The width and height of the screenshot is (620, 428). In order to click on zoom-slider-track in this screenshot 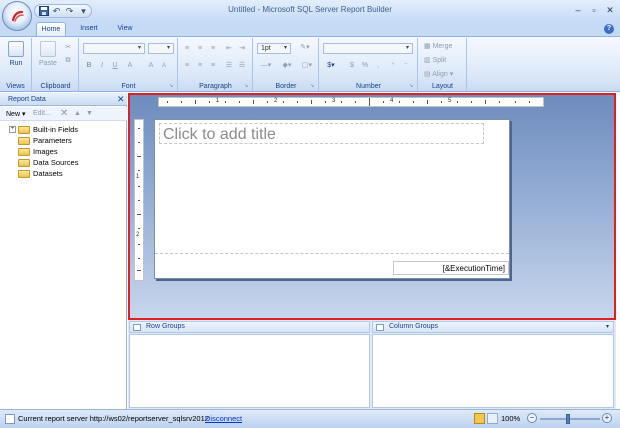, I will do `click(570, 419)`.